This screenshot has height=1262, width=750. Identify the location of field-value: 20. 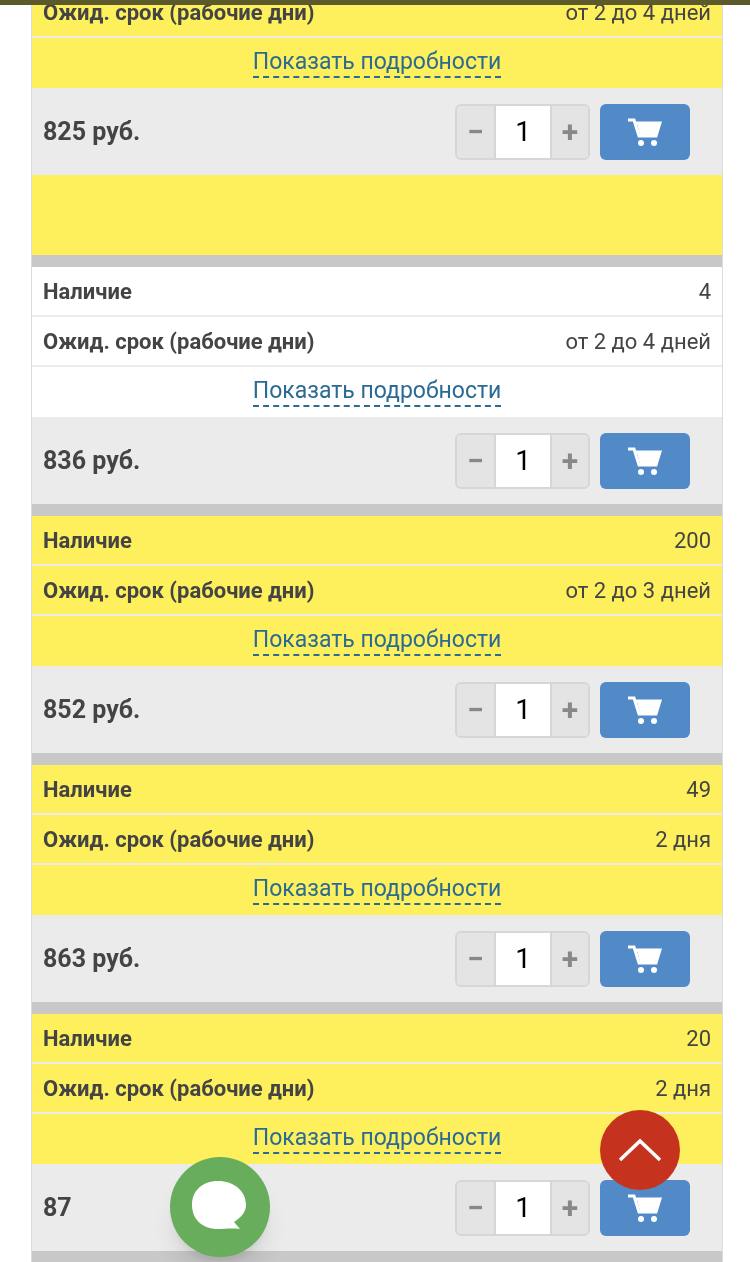
(698, 1038).